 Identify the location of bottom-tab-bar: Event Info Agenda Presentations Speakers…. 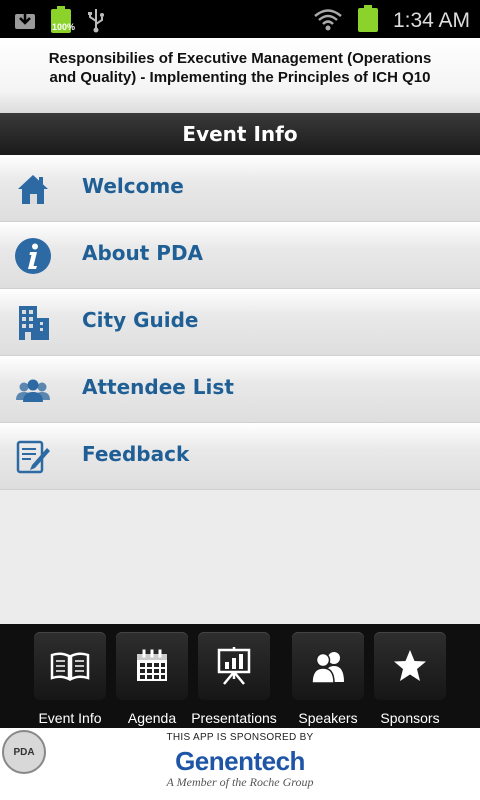
(240, 676).